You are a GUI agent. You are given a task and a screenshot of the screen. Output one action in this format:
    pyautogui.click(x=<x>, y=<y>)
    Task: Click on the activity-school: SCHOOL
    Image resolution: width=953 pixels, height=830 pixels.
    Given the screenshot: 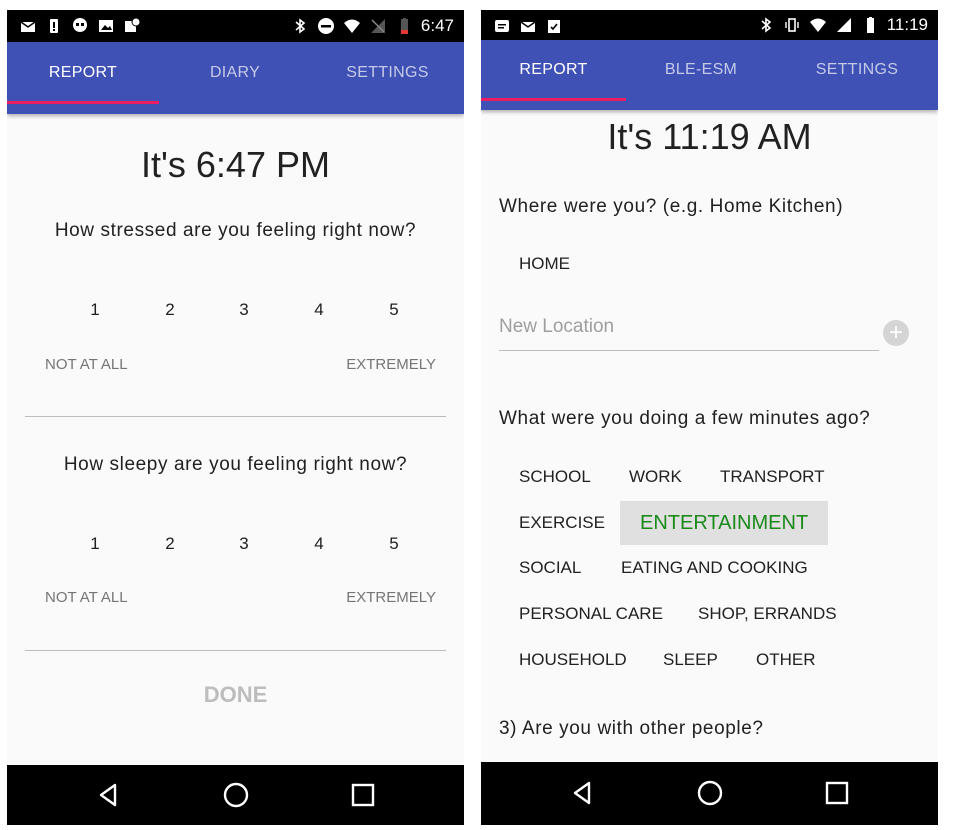 What is the action you would take?
    pyautogui.click(x=555, y=477)
    